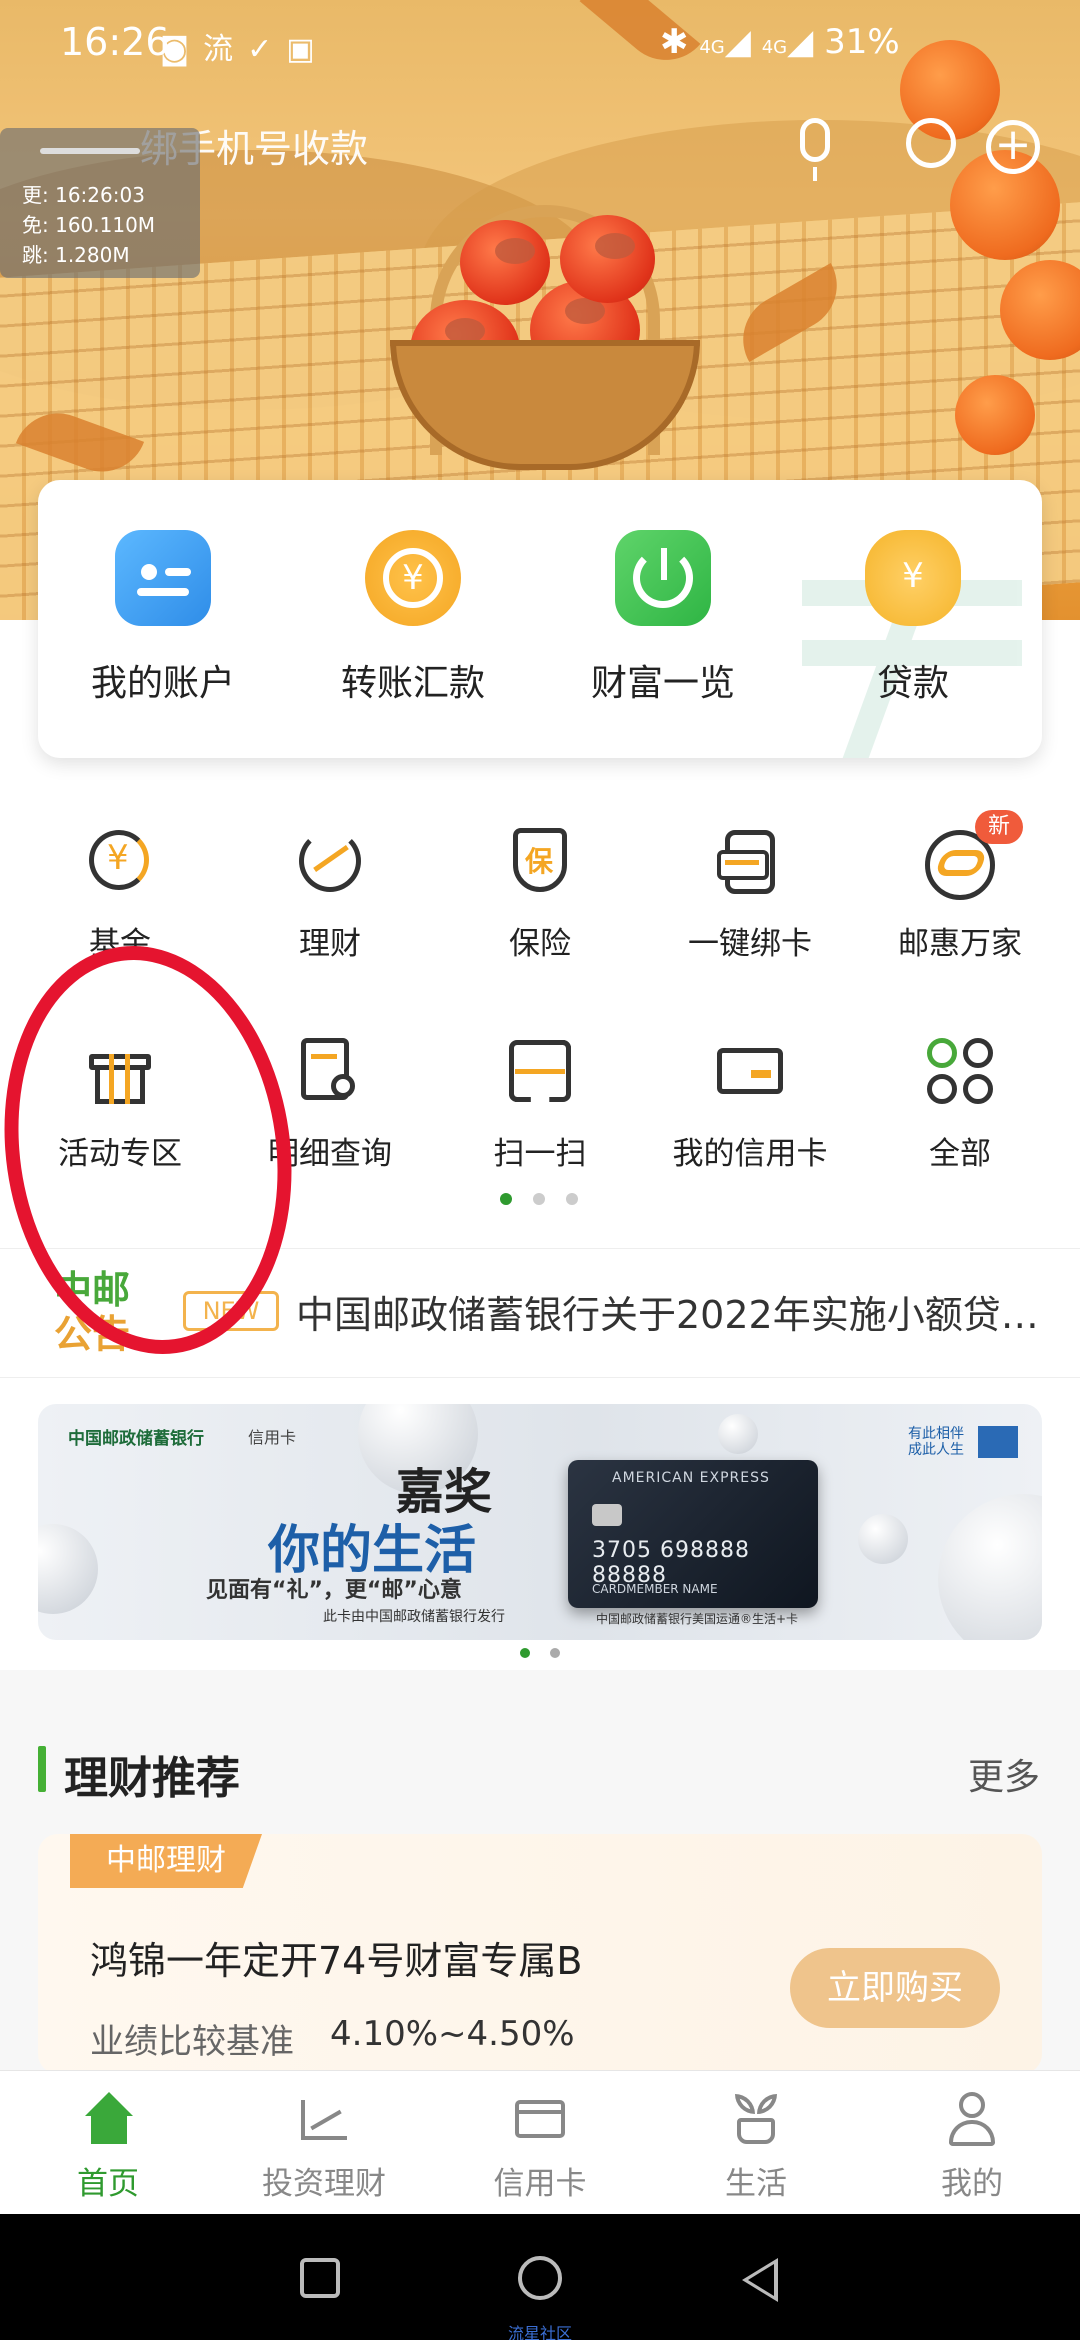 This screenshot has height=2340, width=1080. Describe the element at coordinates (42, 1769) in the screenshot. I see `section-accent-bar` at that location.